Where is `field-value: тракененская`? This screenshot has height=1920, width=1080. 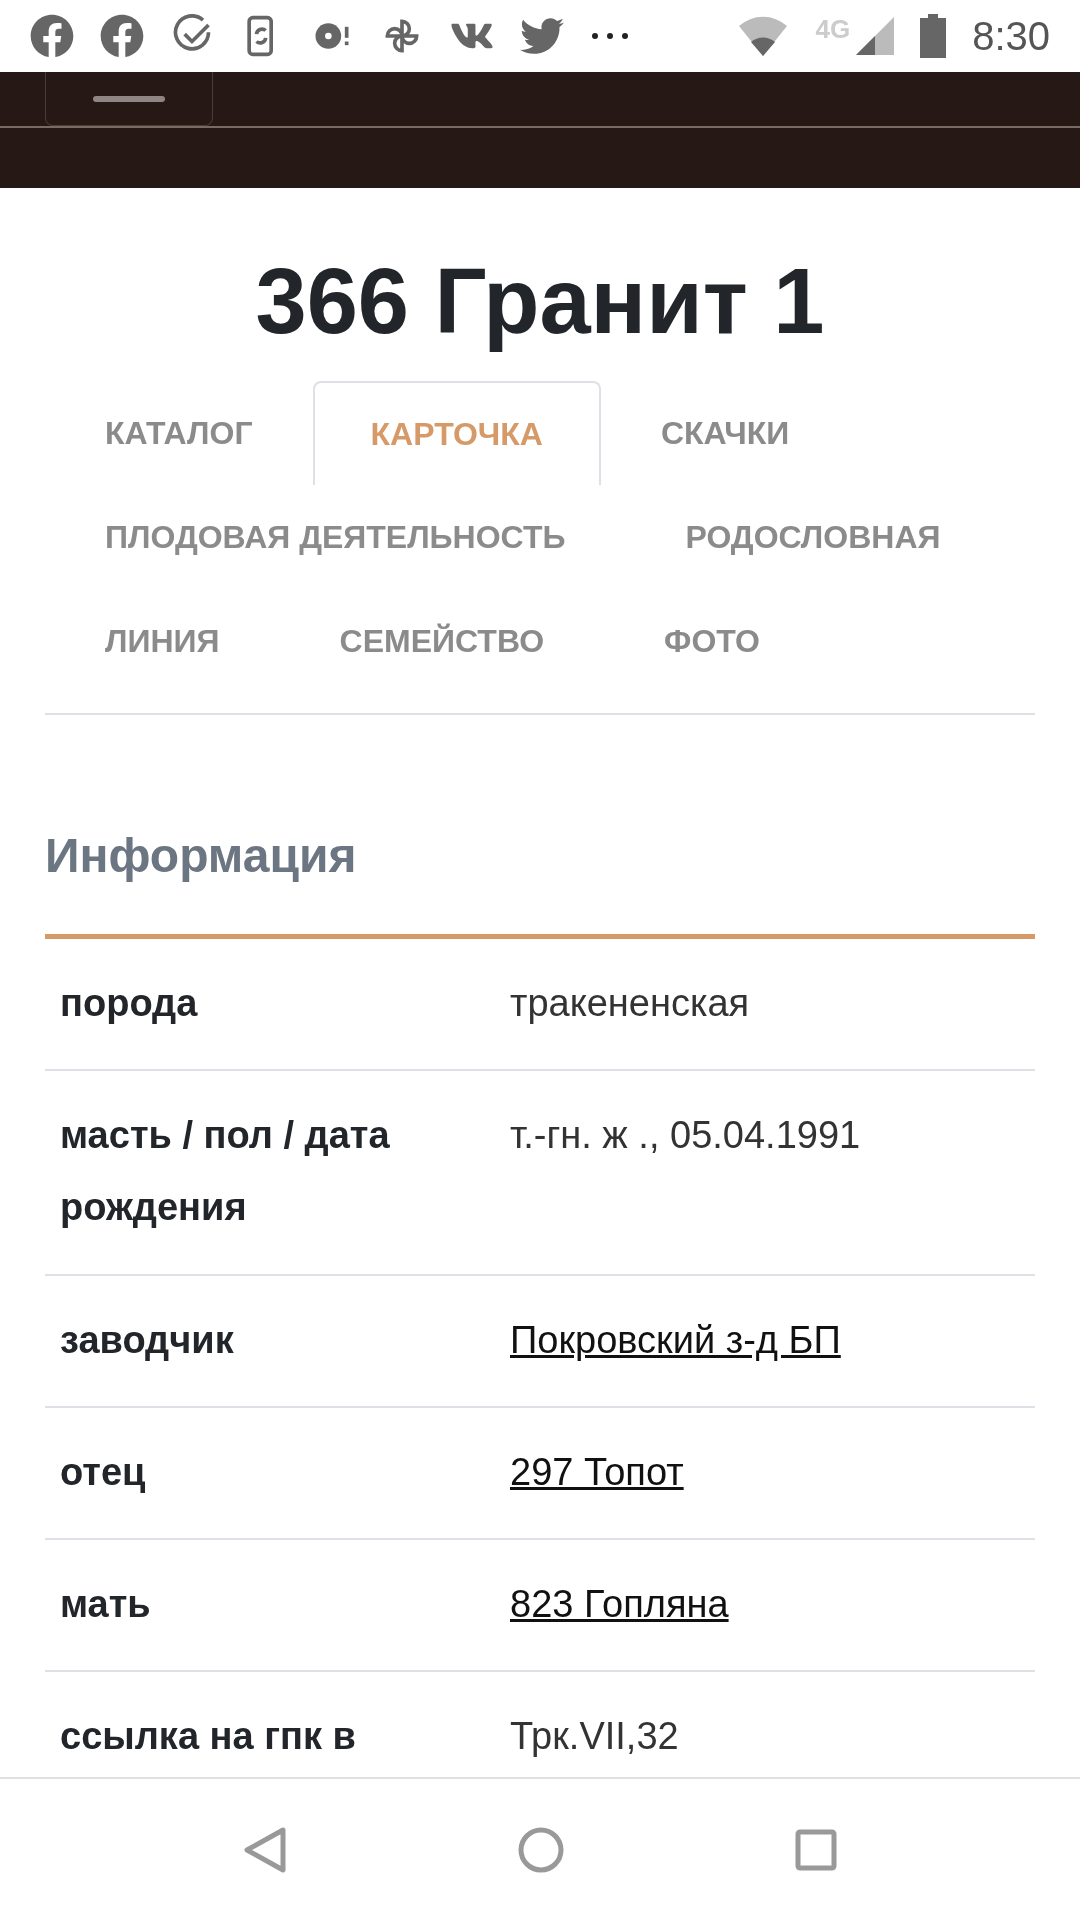 field-value: тракененская is located at coordinates (630, 1003).